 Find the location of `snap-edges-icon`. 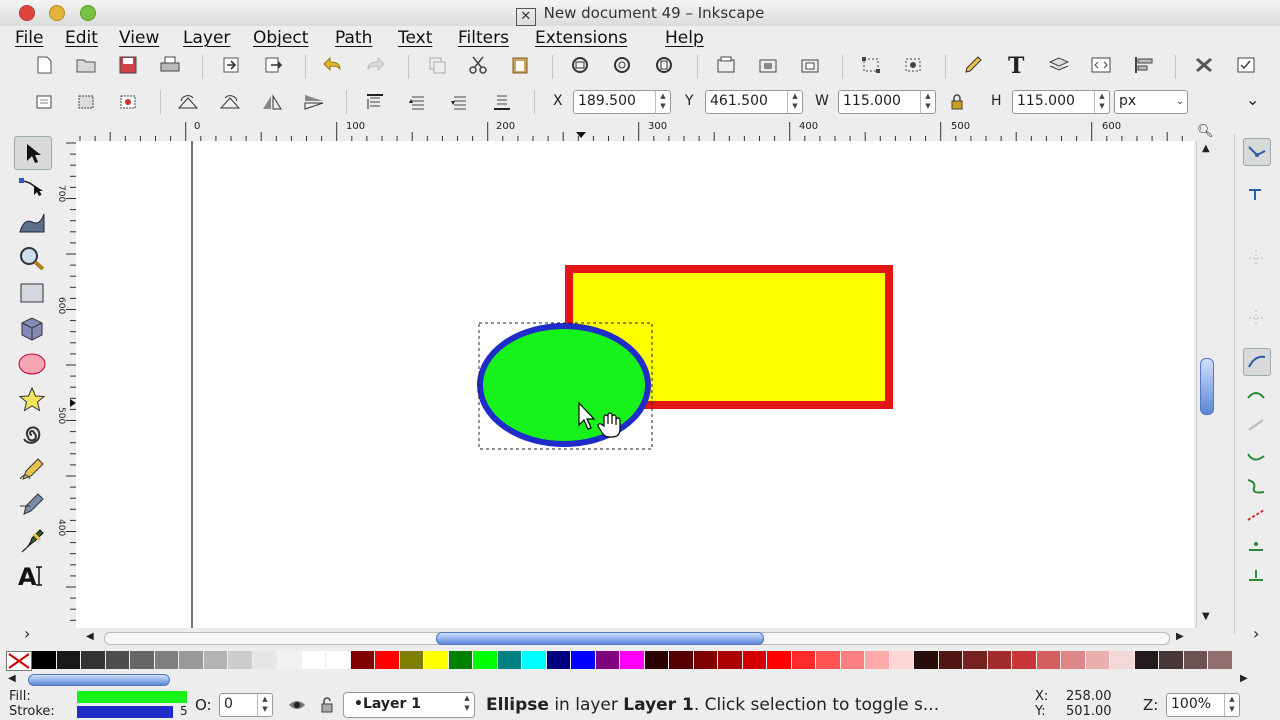

snap-edges-icon is located at coordinates (1256, 257).